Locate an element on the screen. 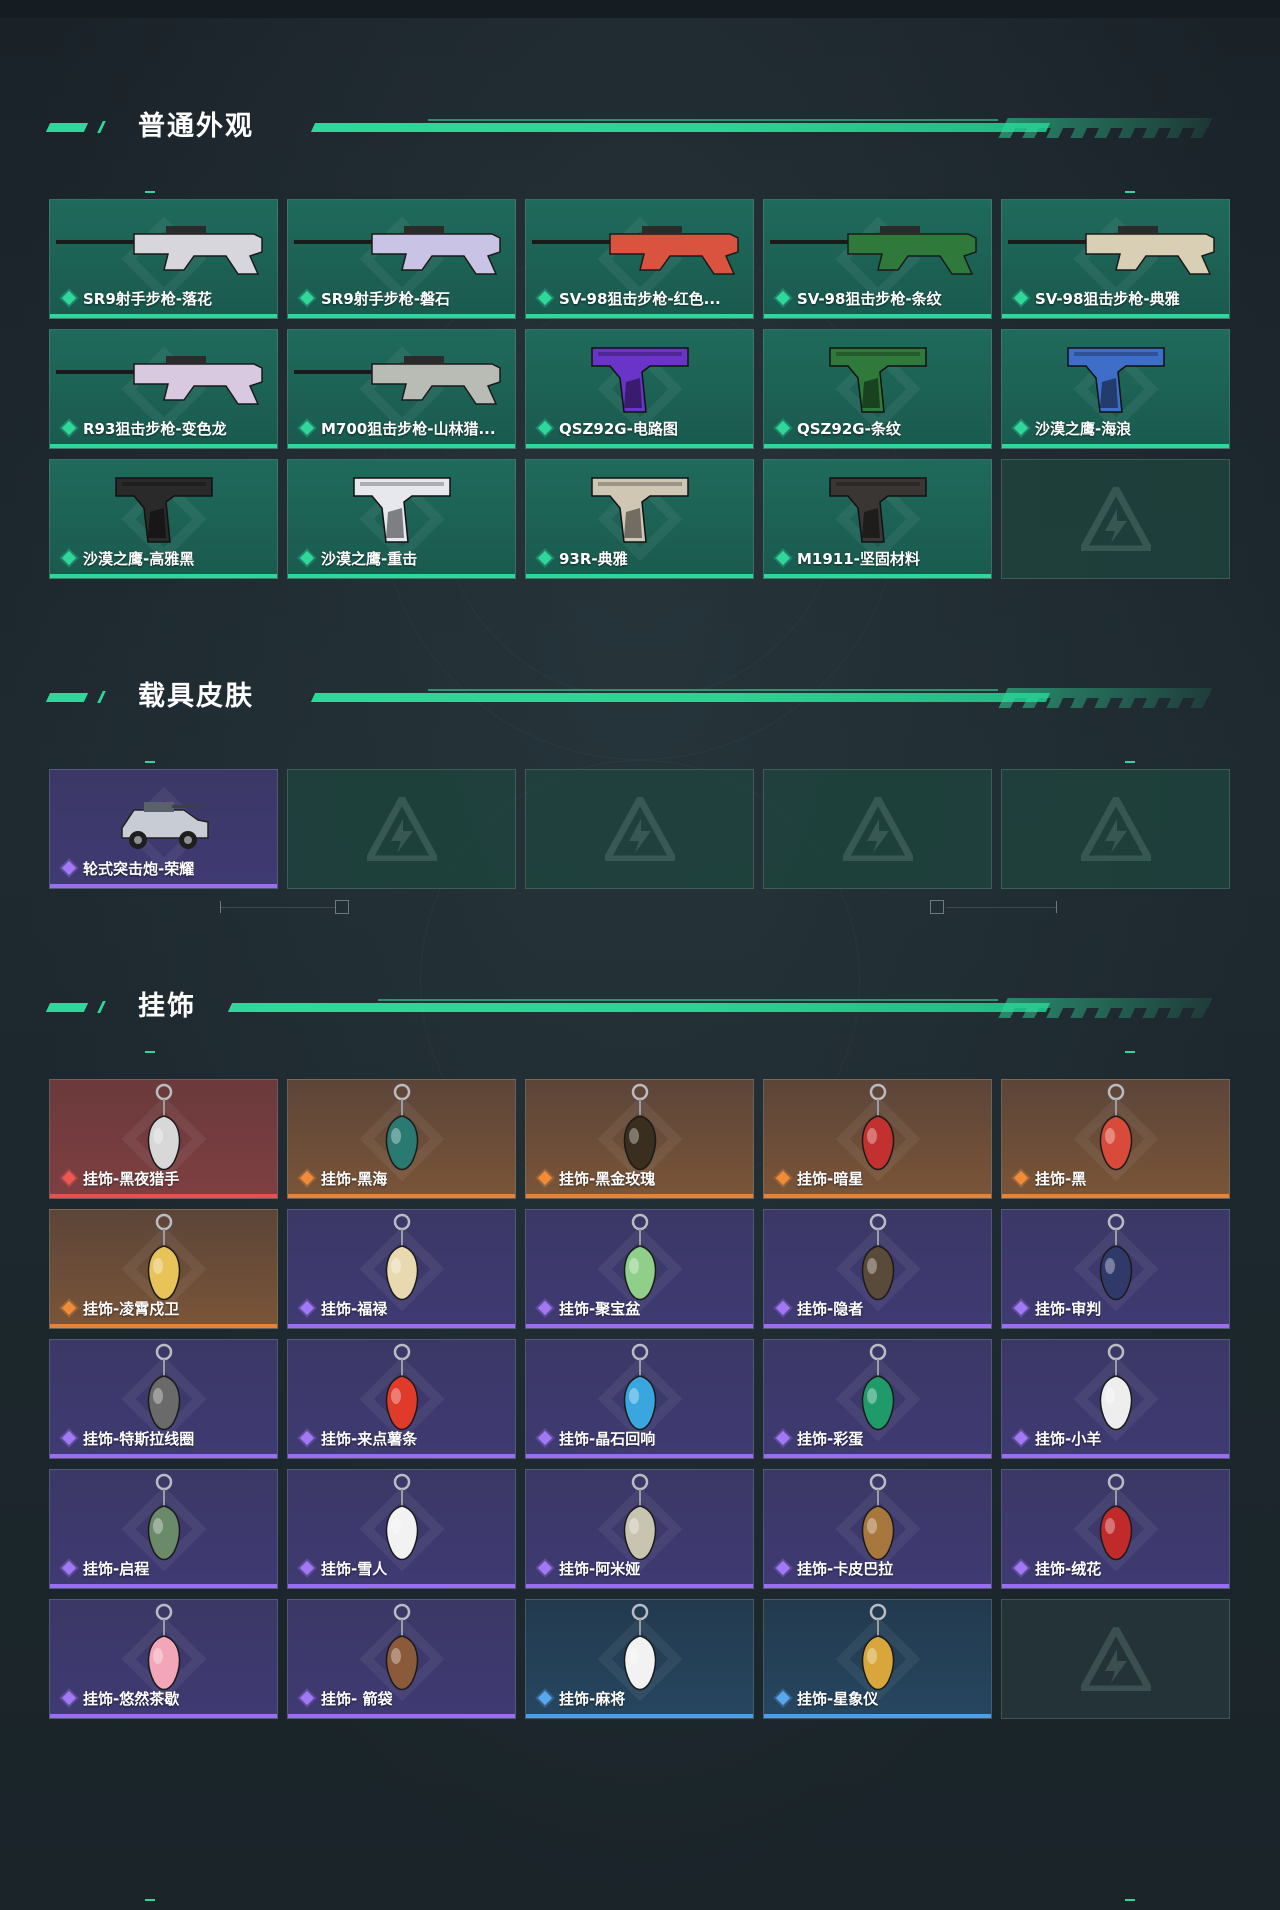  item-name: 挂饰-黑夜猎手 is located at coordinates (131, 1178).